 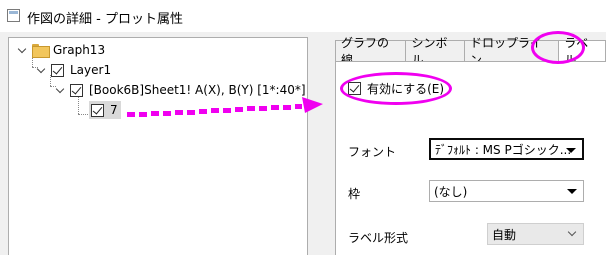 What do you see at coordinates (105, 19) in the screenshot?
I see `window-title: 作図の詳細 - プロット属性` at bounding box center [105, 19].